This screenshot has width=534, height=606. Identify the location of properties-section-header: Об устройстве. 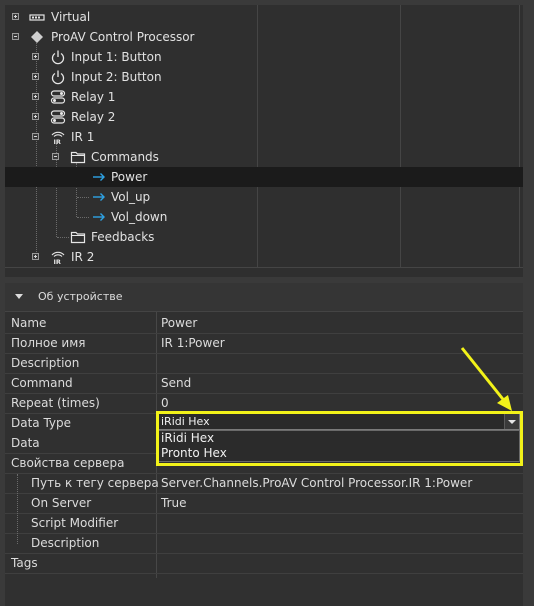
(264, 297).